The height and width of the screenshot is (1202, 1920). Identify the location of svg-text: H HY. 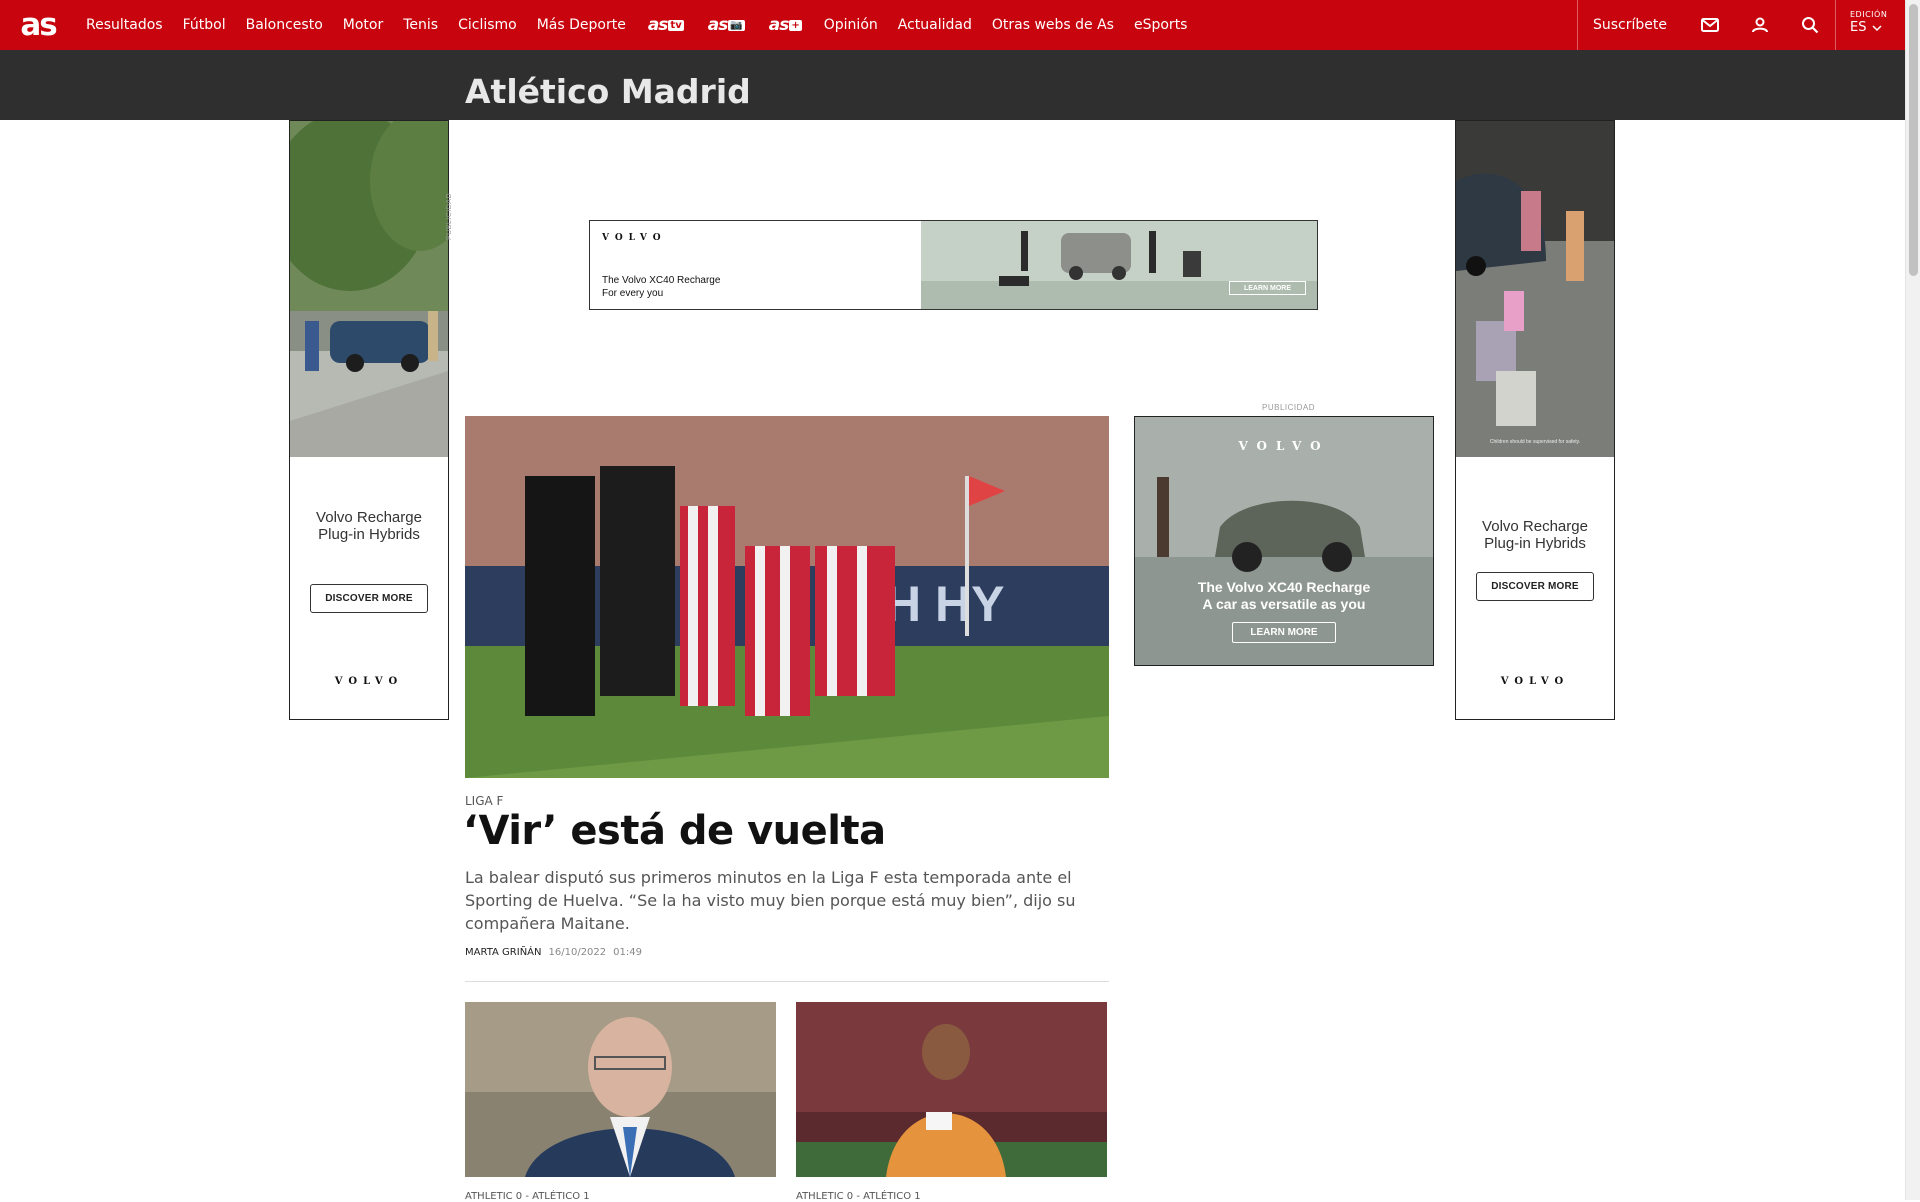
(944, 604).